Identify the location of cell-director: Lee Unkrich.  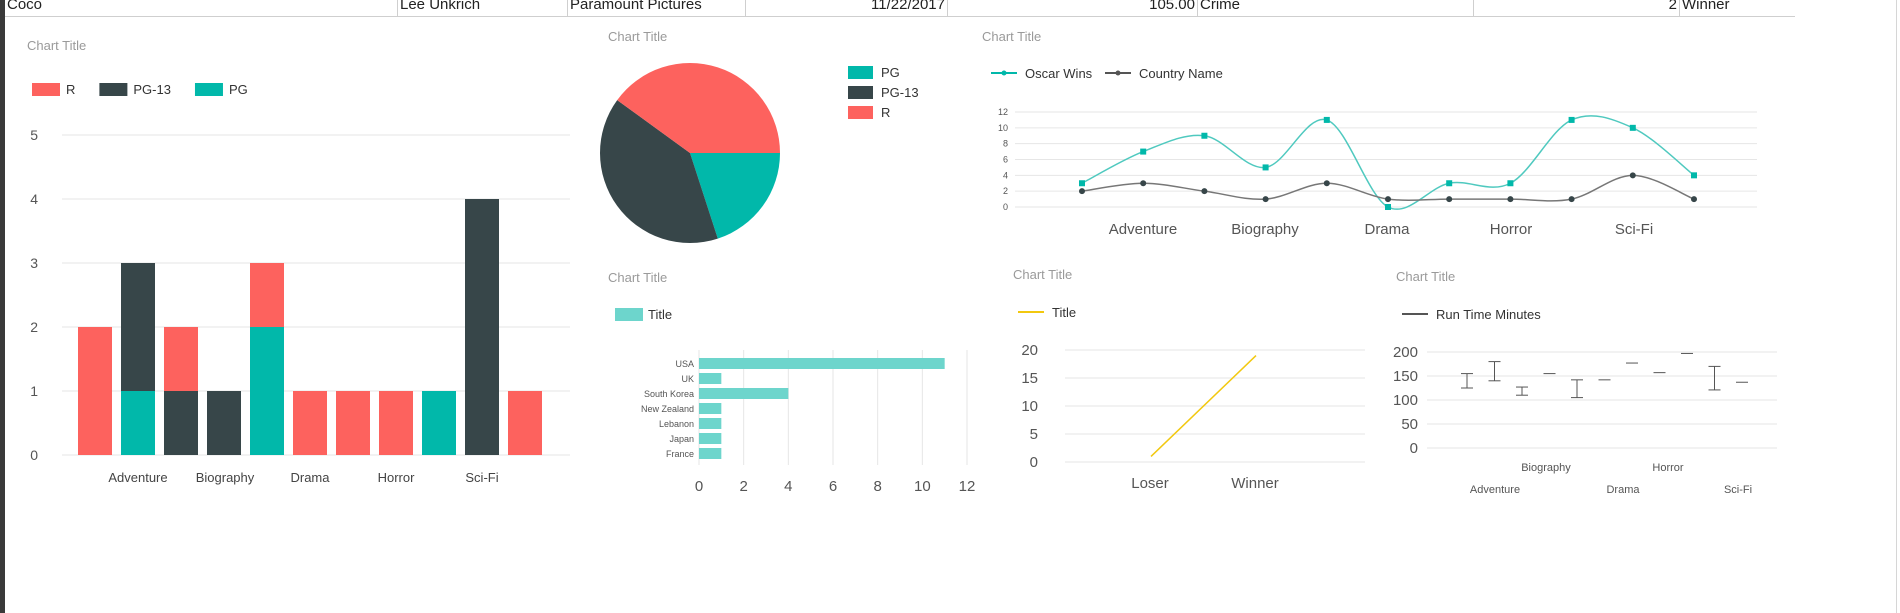
(483, 8).